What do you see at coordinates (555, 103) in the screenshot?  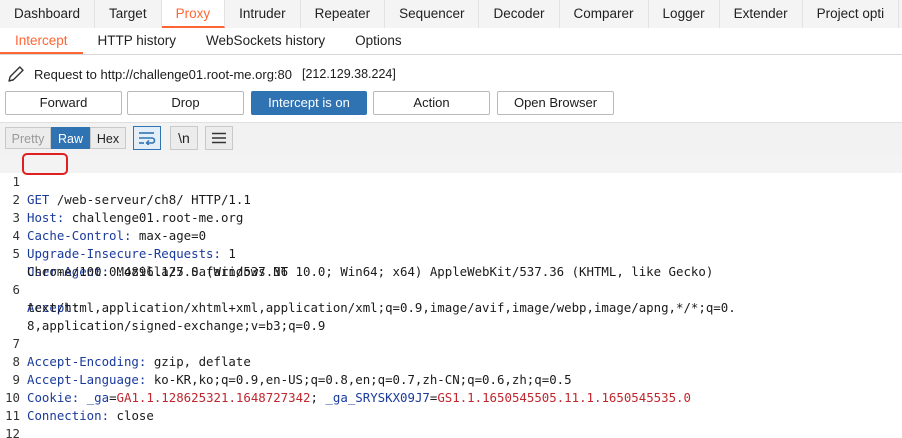 I see `open-browser-button: Open Browser` at bounding box center [555, 103].